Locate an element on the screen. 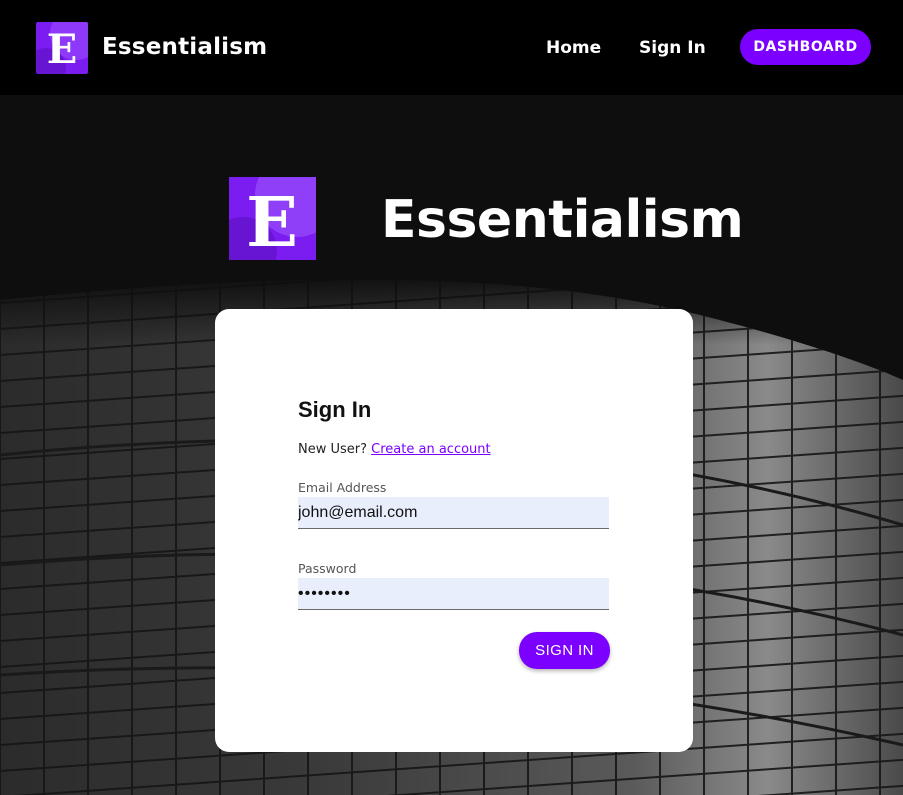  navbar-brand-name: Essentialism is located at coordinates (184, 47).